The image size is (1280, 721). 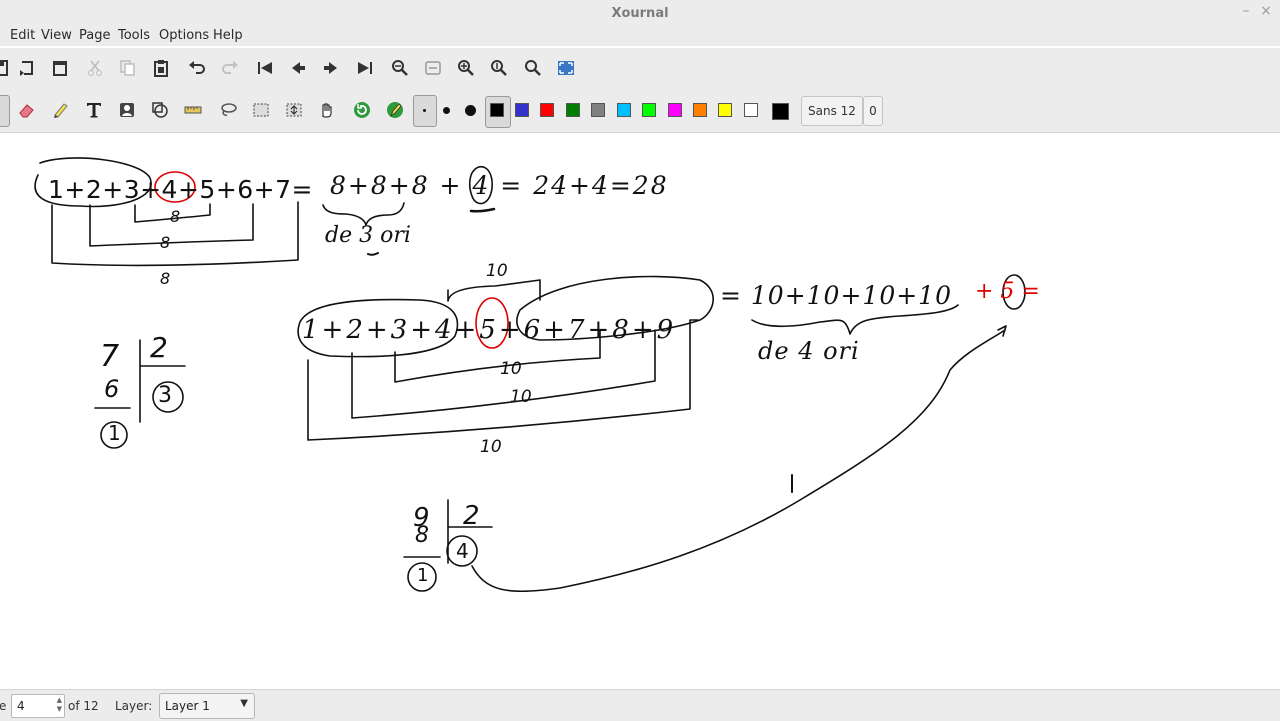 What do you see at coordinates (331, 68) in the screenshot?
I see `next-page-icon` at bounding box center [331, 68].